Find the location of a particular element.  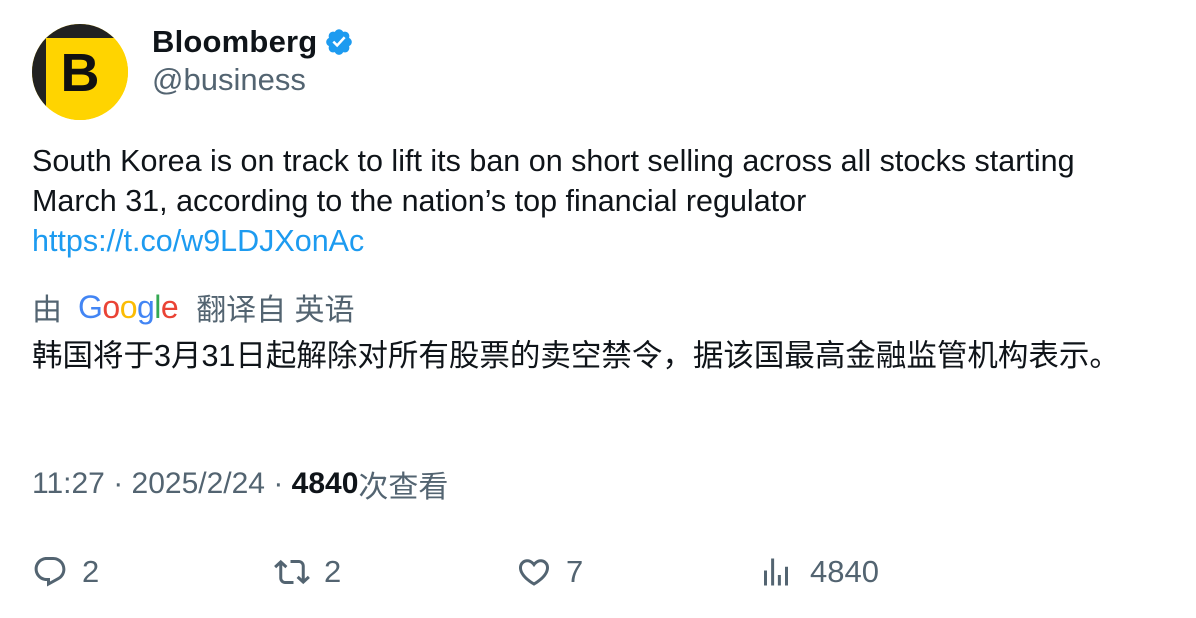

author-handle: @business is located at coordinates (229, 80).